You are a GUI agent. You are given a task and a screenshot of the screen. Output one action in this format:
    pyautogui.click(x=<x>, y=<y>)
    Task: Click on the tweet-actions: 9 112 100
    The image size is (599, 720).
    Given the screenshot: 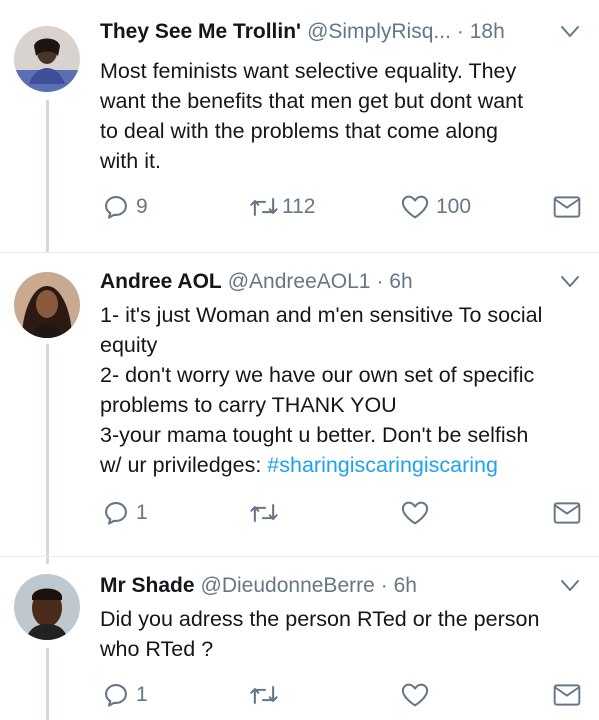 What is the action you would take?
    pyautogui.click(x=345, y=207)
    